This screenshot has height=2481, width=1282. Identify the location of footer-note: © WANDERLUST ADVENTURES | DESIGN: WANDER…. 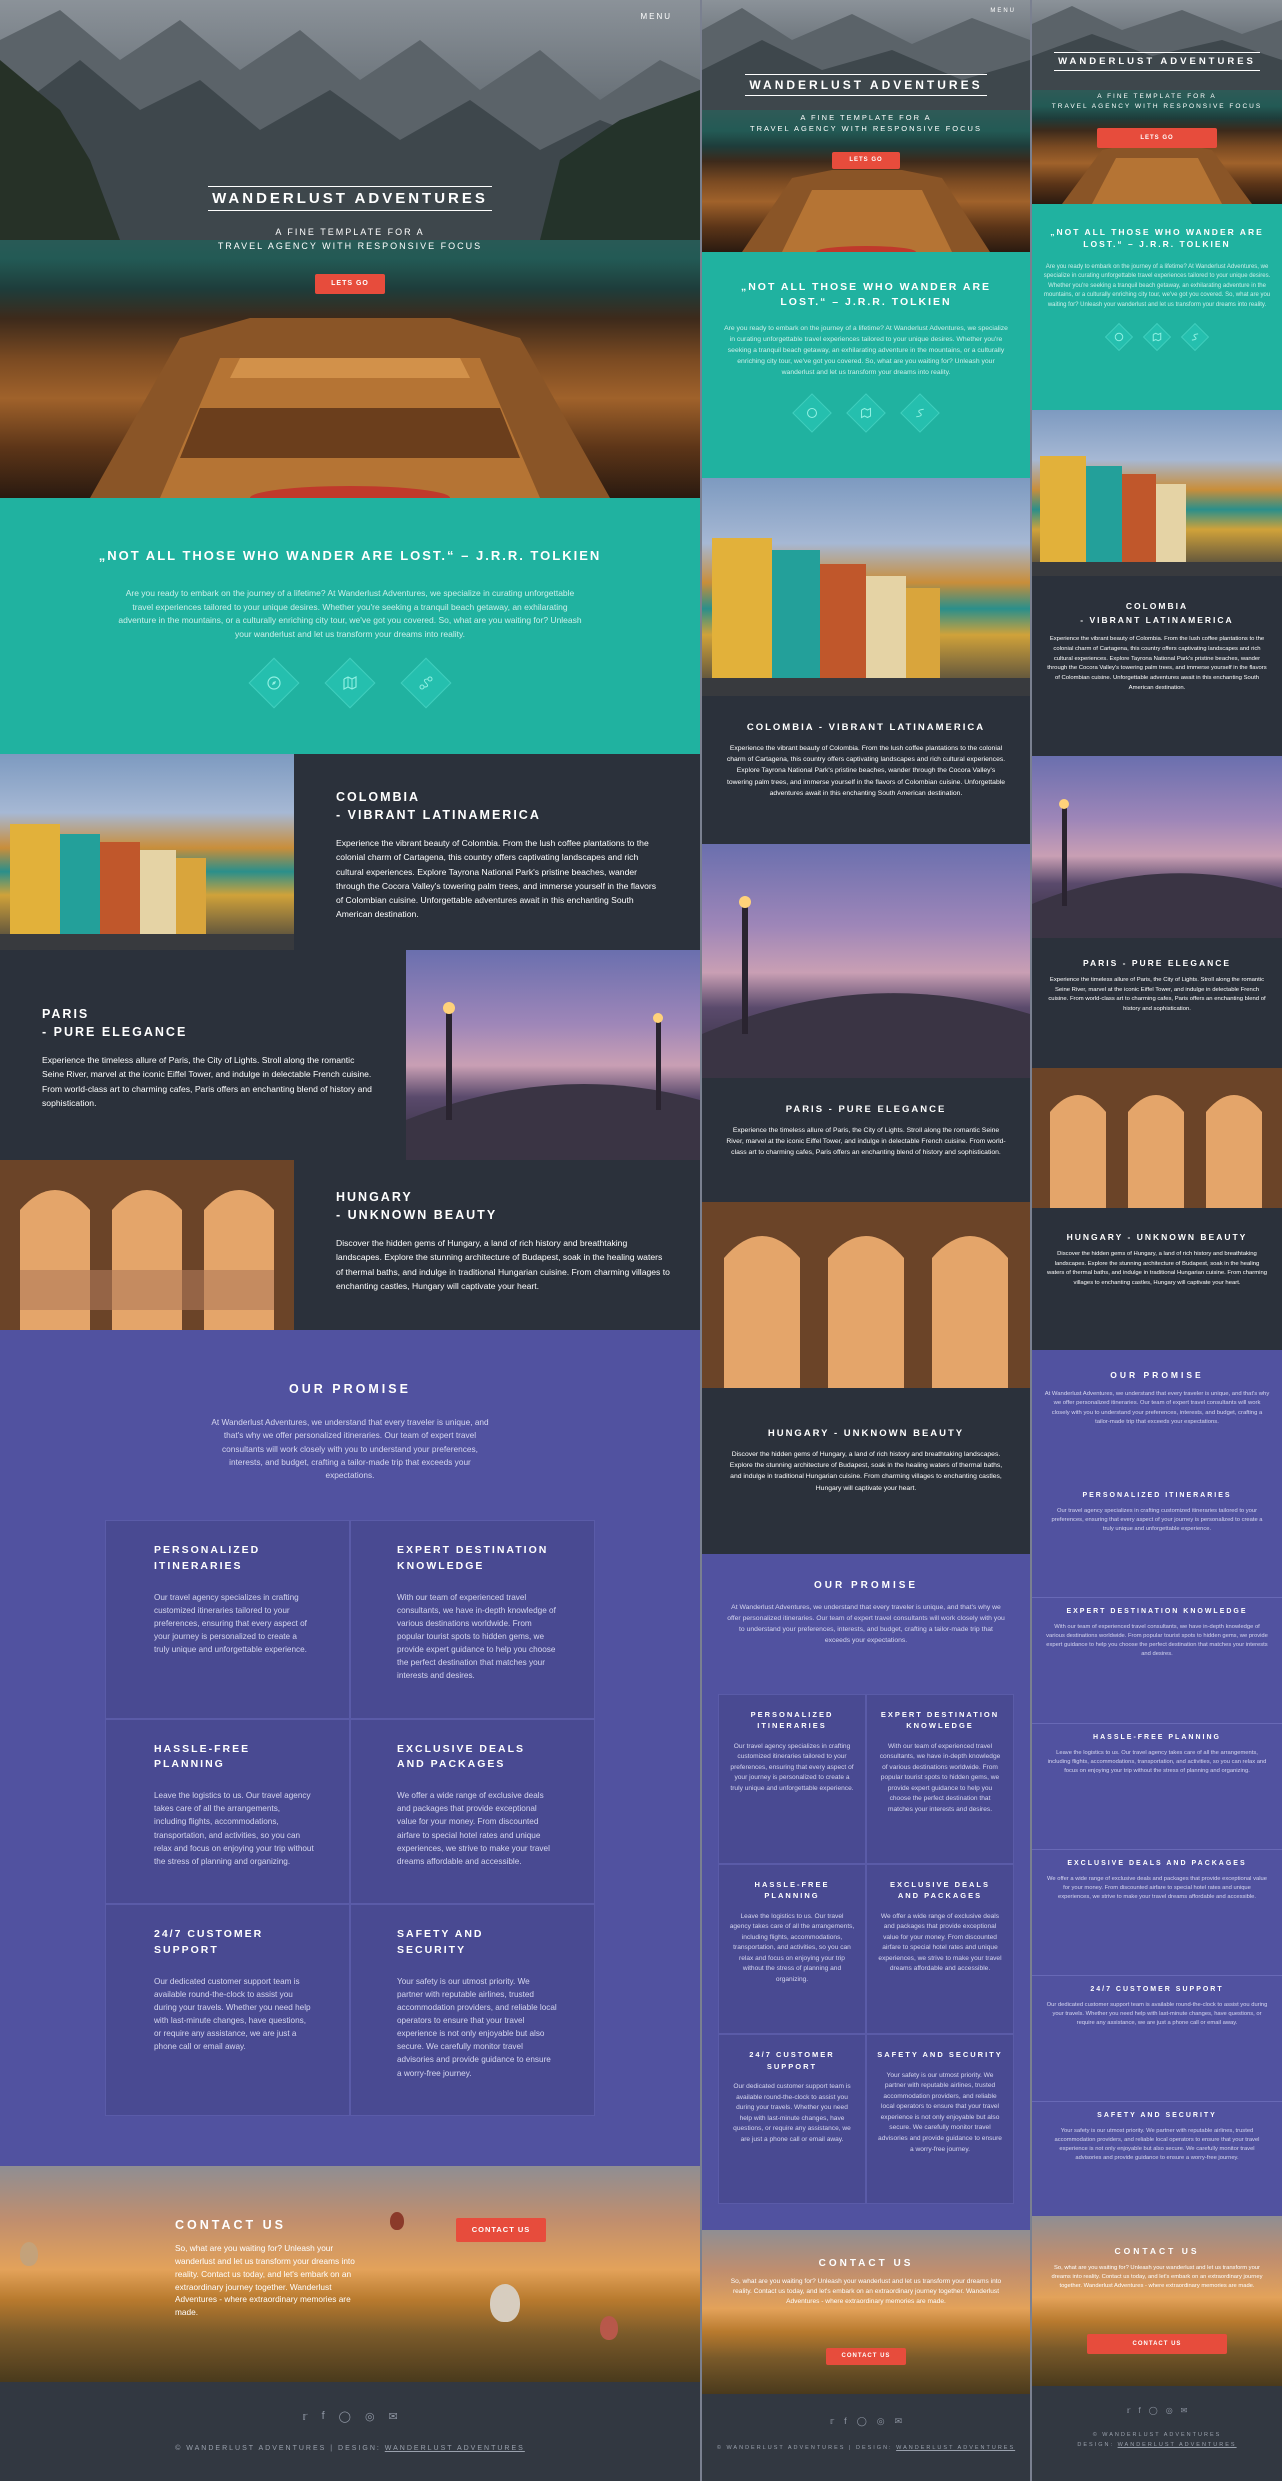
(350, 2448).